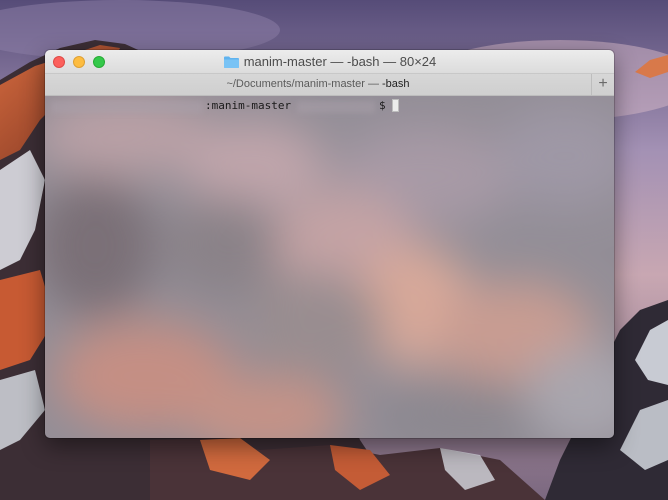 This screenshot has width=668, height=500. What do you see at coordinates (304, 84) in the screenshot?
I see `tab-path: ~/Documents/manim-master —` at bounding box center [304, 84].